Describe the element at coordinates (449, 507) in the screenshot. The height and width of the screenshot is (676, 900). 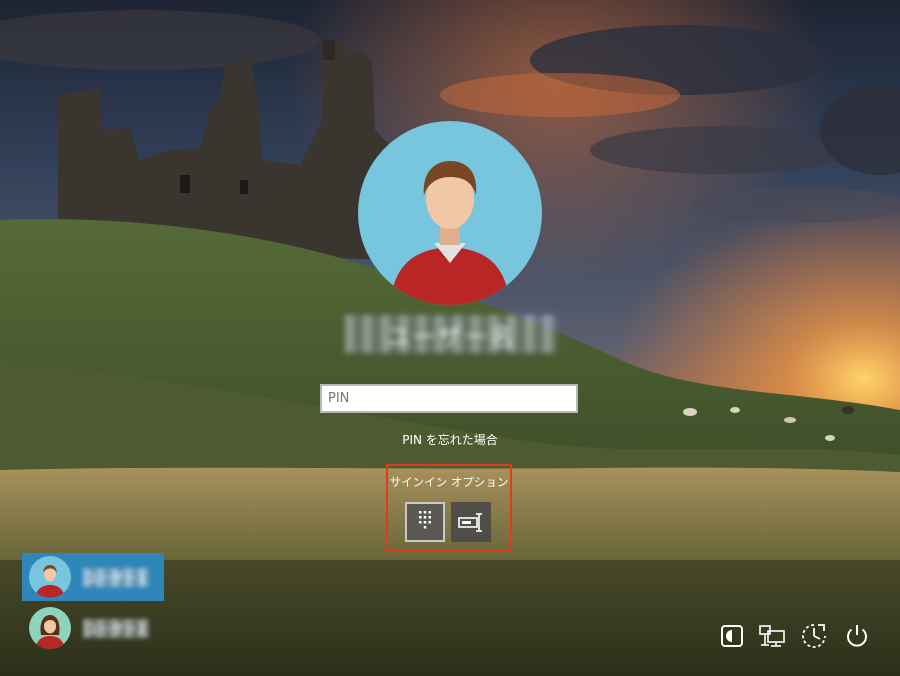
I see `signin-options-panel: サインイン オプション` at that location.